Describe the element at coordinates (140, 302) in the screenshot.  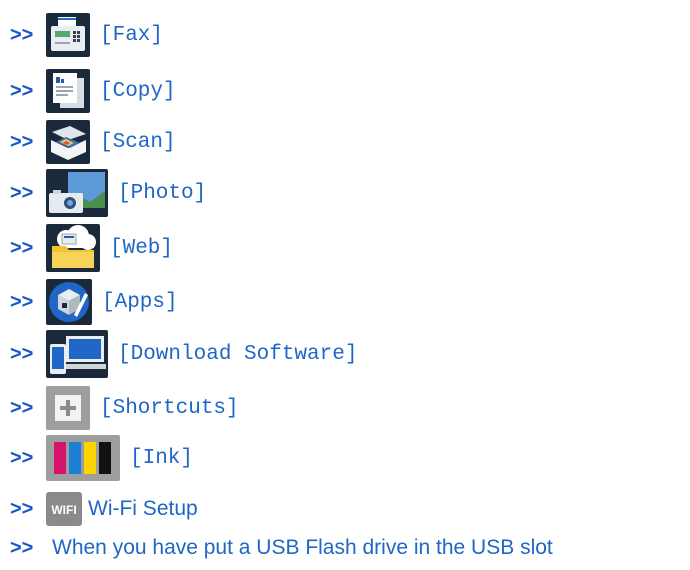
I see `apps-label: [Apps]` at that location.